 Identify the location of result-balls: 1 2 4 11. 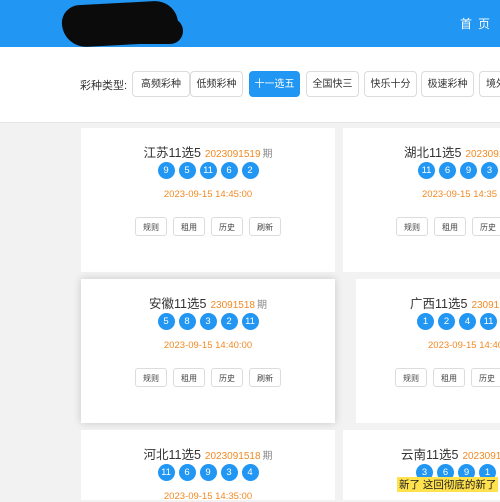
(457, 321).